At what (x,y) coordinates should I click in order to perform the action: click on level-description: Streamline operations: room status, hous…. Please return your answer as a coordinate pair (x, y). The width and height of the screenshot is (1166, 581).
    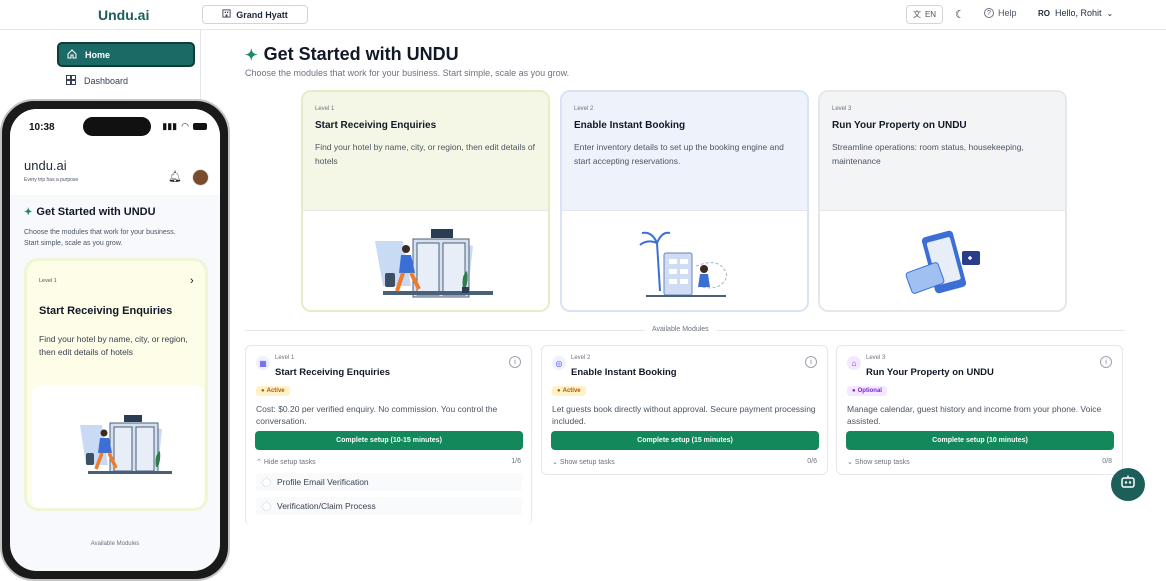
    Looking at the image, I should click on (928, 154).